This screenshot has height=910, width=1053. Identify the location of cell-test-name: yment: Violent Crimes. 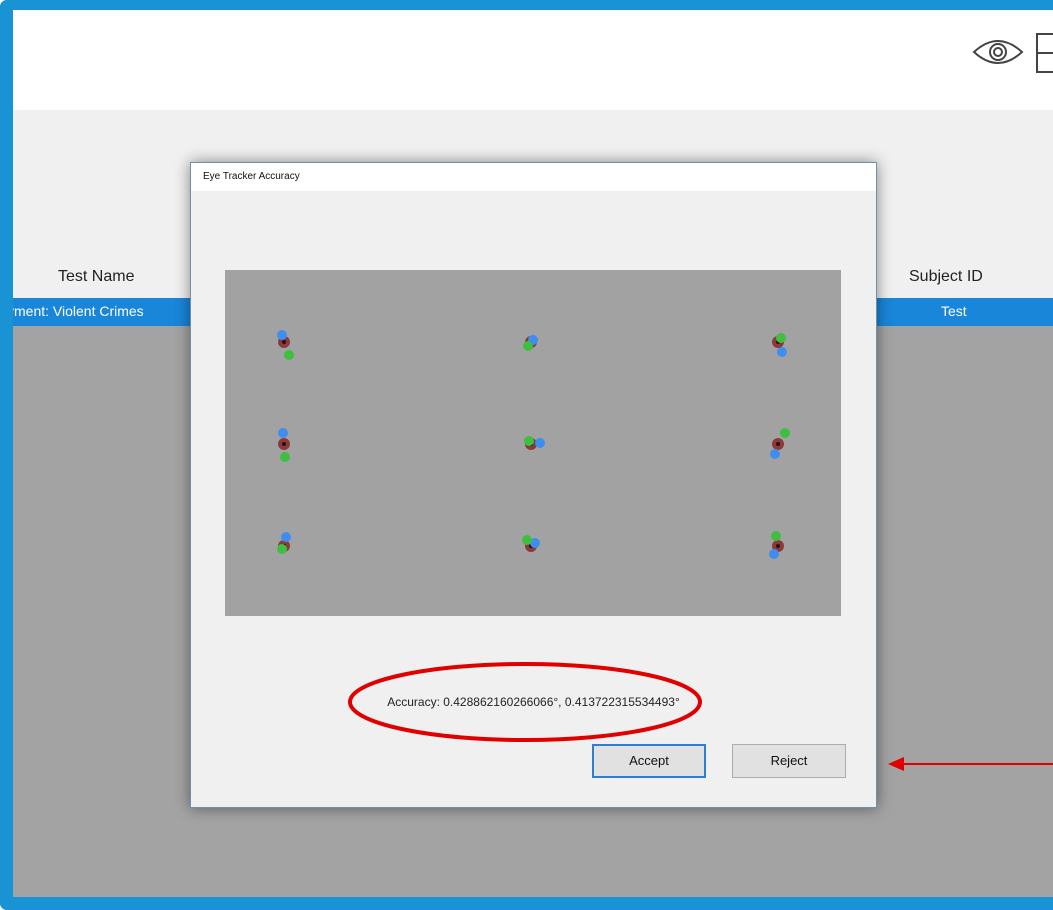
(78, 311).